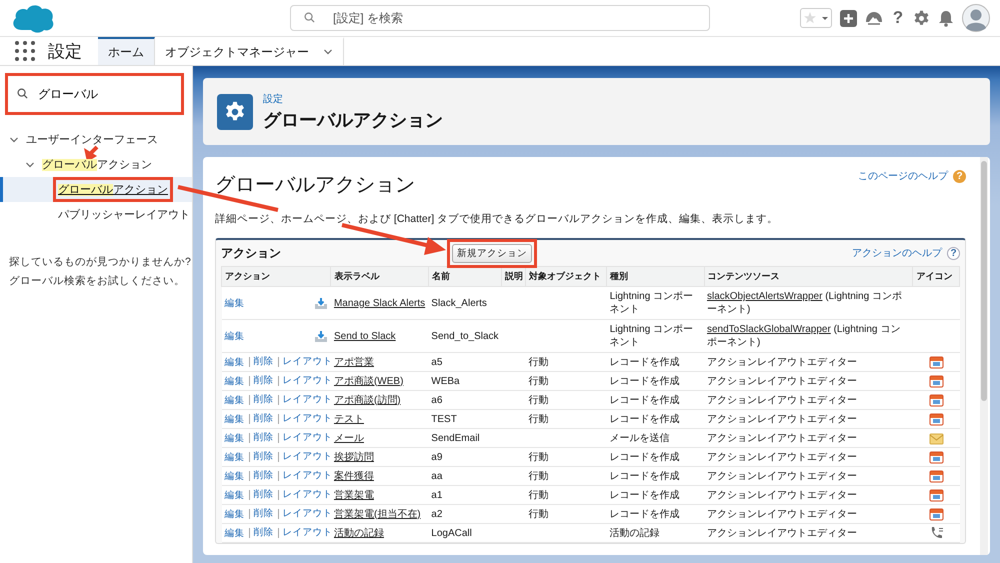 This screenshot has height=563, width=1000. Describe the element at coordinates (249, 51) in the screenshot. I see `nav-tab: オブジェクトマネージャー` at that location.